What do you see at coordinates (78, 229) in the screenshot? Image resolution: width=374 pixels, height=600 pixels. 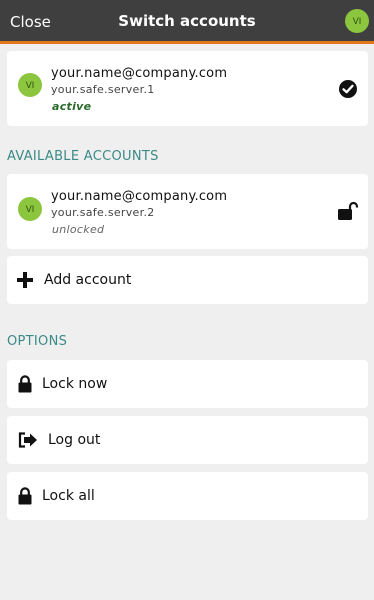 I see `account-status: unlocked` at bounding box center [78, 229].